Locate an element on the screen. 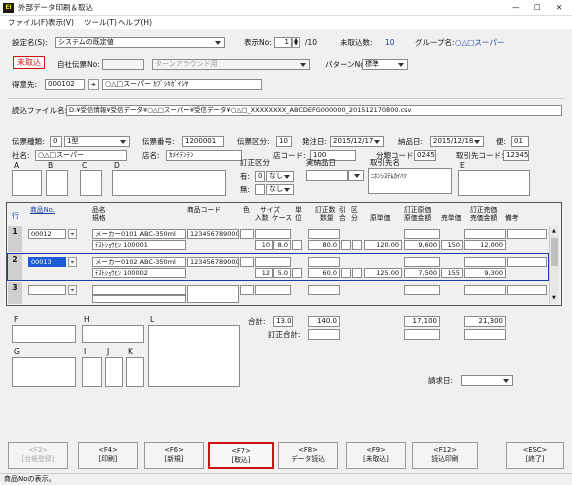 Image resolution: width=572 pixels, height=485 pixels. correction-yes-select: なし is located at coordinates (280, 176).